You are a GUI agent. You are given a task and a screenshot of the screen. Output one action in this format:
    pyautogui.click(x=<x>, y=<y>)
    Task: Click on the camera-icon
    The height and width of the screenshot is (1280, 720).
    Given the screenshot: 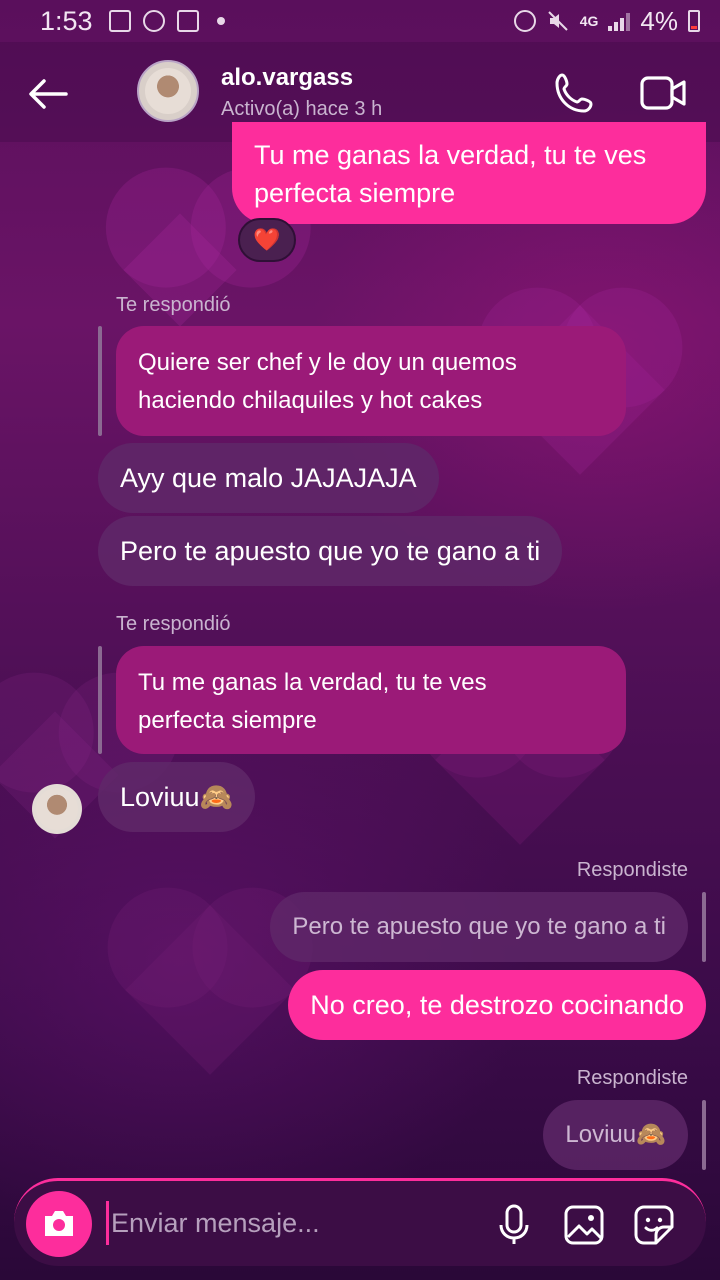 What is the action you would take?
    pyautogui.click(x=59, y=1223)
    